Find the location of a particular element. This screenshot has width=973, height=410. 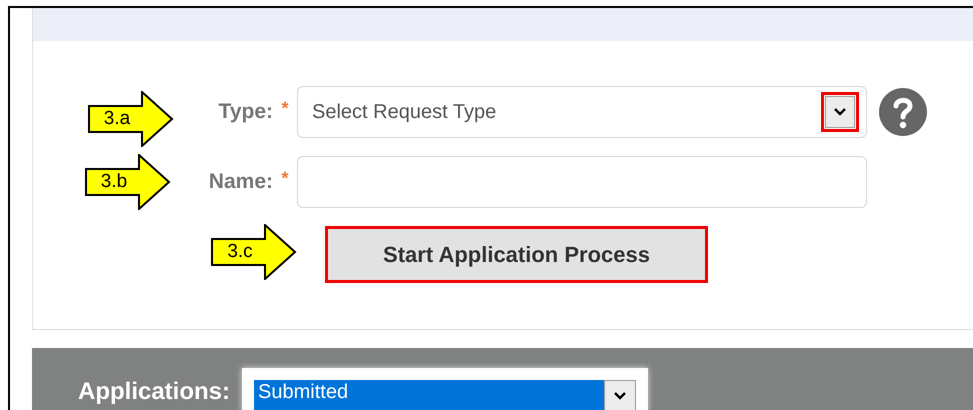

field-label: Name: is located at coordinates (240, 182).